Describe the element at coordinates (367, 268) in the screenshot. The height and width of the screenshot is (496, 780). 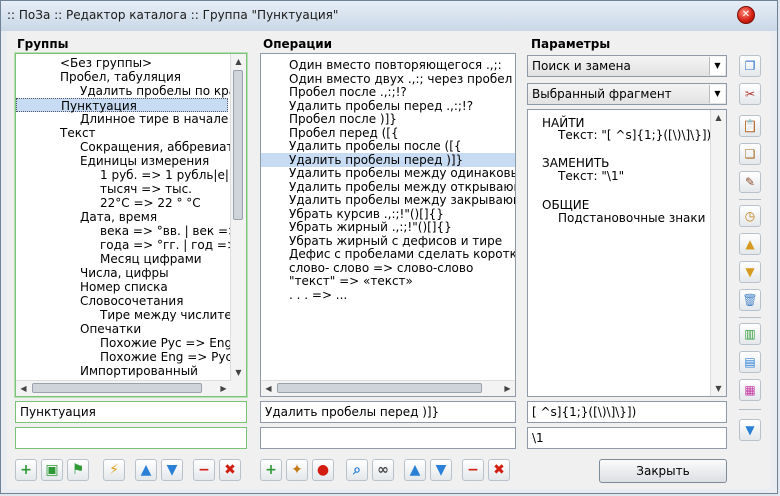
I see `list-item: слово- слово => слово-слово` at that location.